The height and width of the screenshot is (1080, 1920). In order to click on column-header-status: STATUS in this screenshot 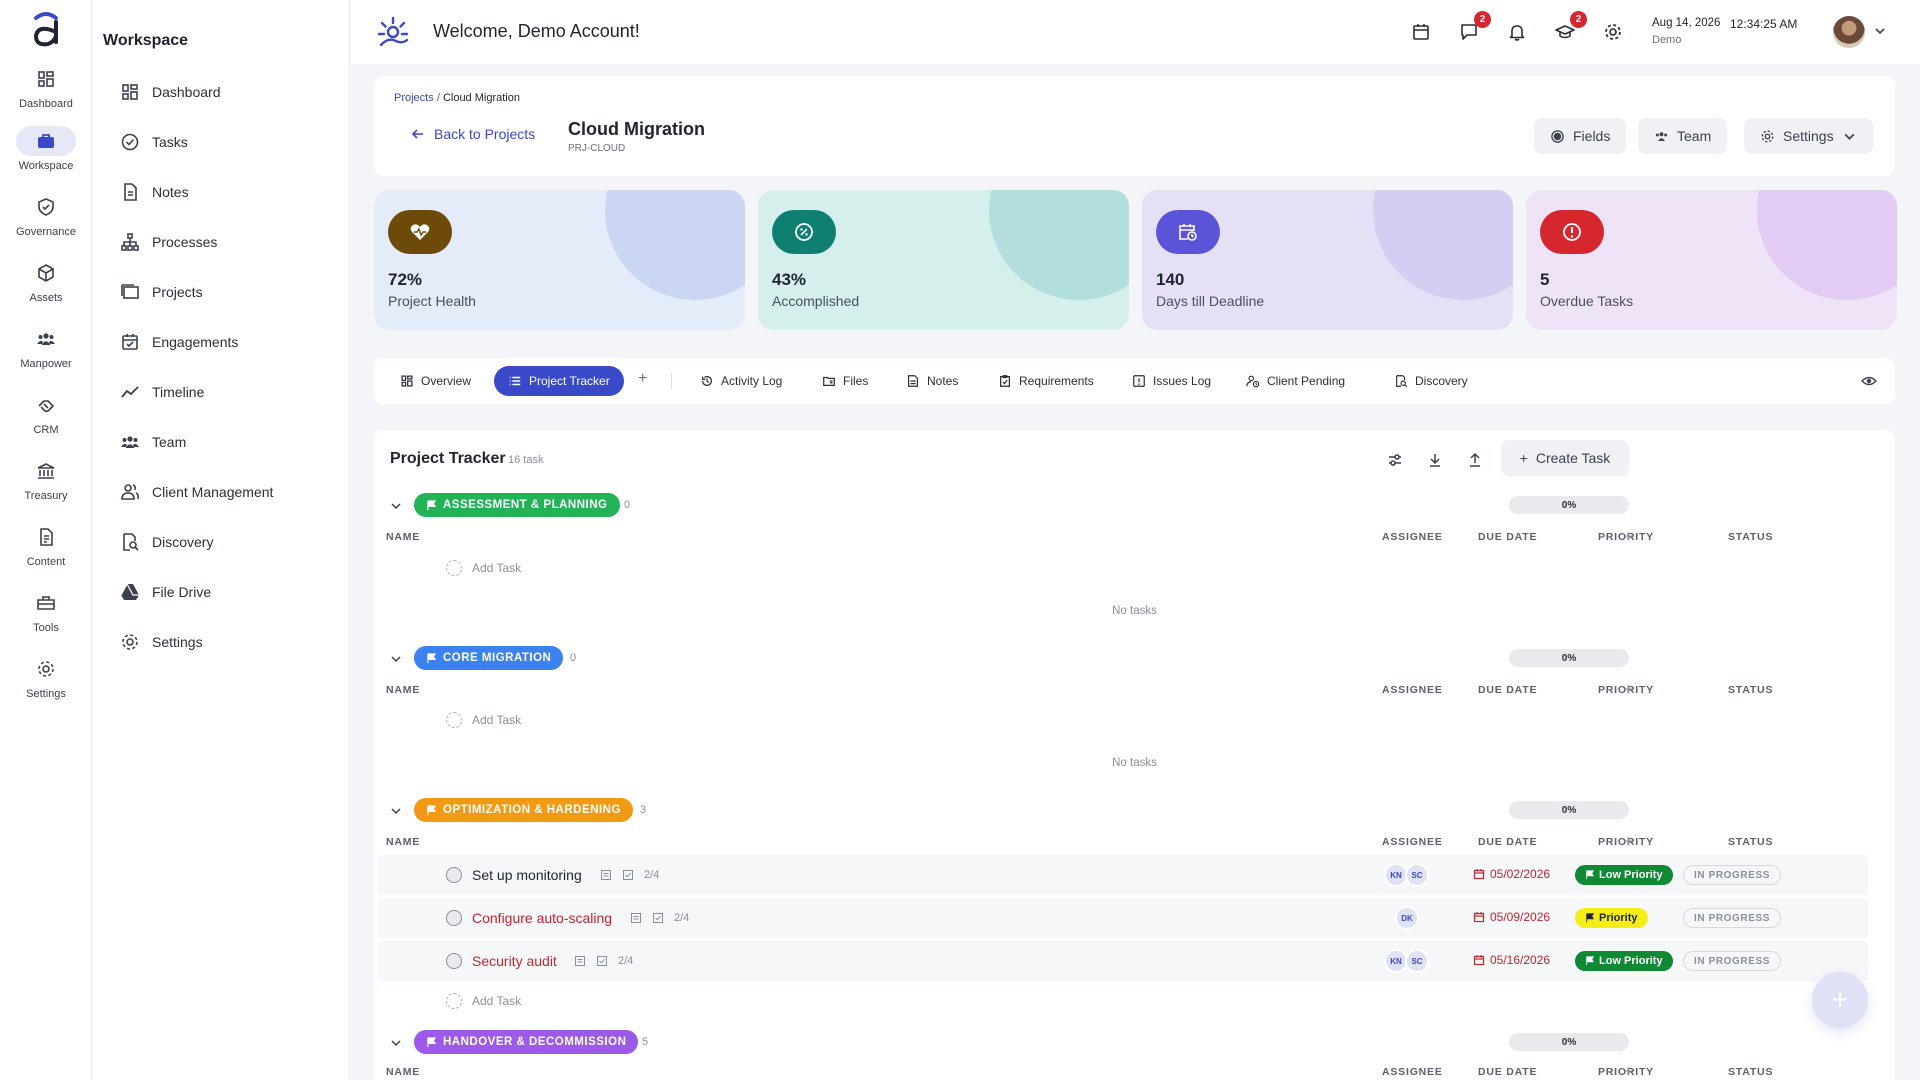, I will do `click(1751, 1072)`.